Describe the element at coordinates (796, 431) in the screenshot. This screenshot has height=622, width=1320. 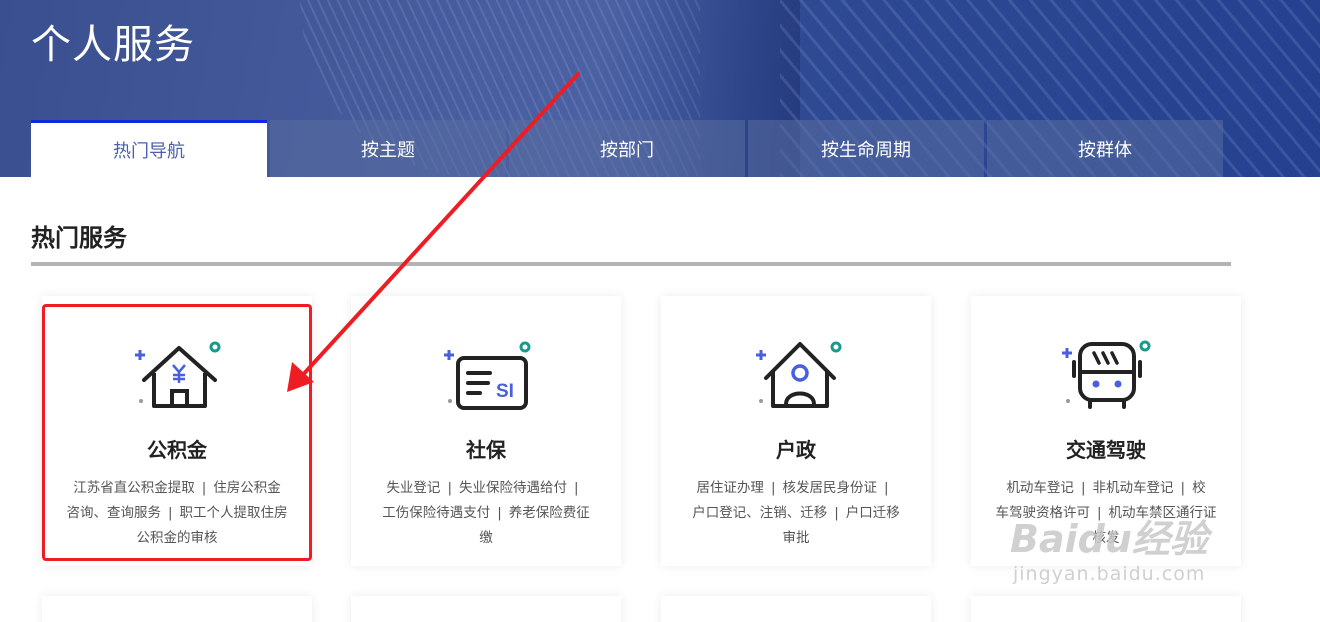
I see `service-card-household-affairs: 户政 居住证办理 | 核发居民身份证 | 户口登记、注销、迁移 | 户口迁移 审批` at that location.